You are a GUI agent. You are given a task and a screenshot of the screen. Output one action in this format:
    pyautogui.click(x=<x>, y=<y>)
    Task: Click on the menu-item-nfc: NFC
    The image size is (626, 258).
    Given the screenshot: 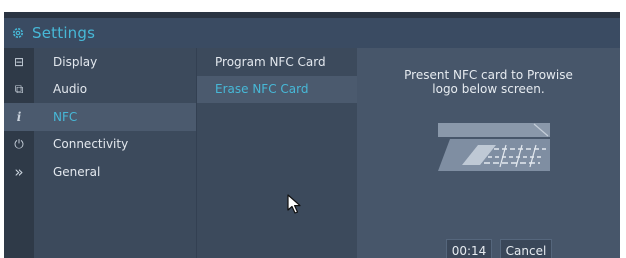 What is the action you would take?
    pyautogui.click(x=115, y=117)
    